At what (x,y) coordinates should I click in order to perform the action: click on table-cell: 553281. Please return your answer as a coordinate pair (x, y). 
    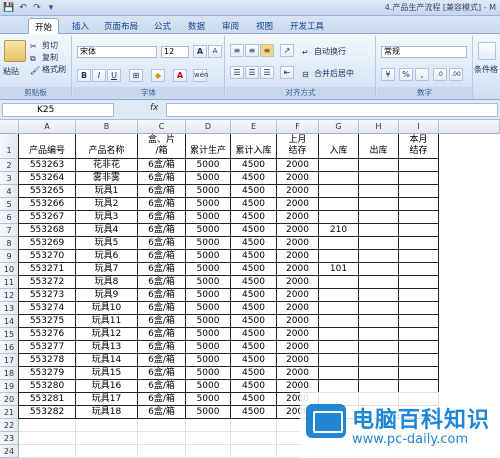
    Looking at the image, I should click on (47, 399).